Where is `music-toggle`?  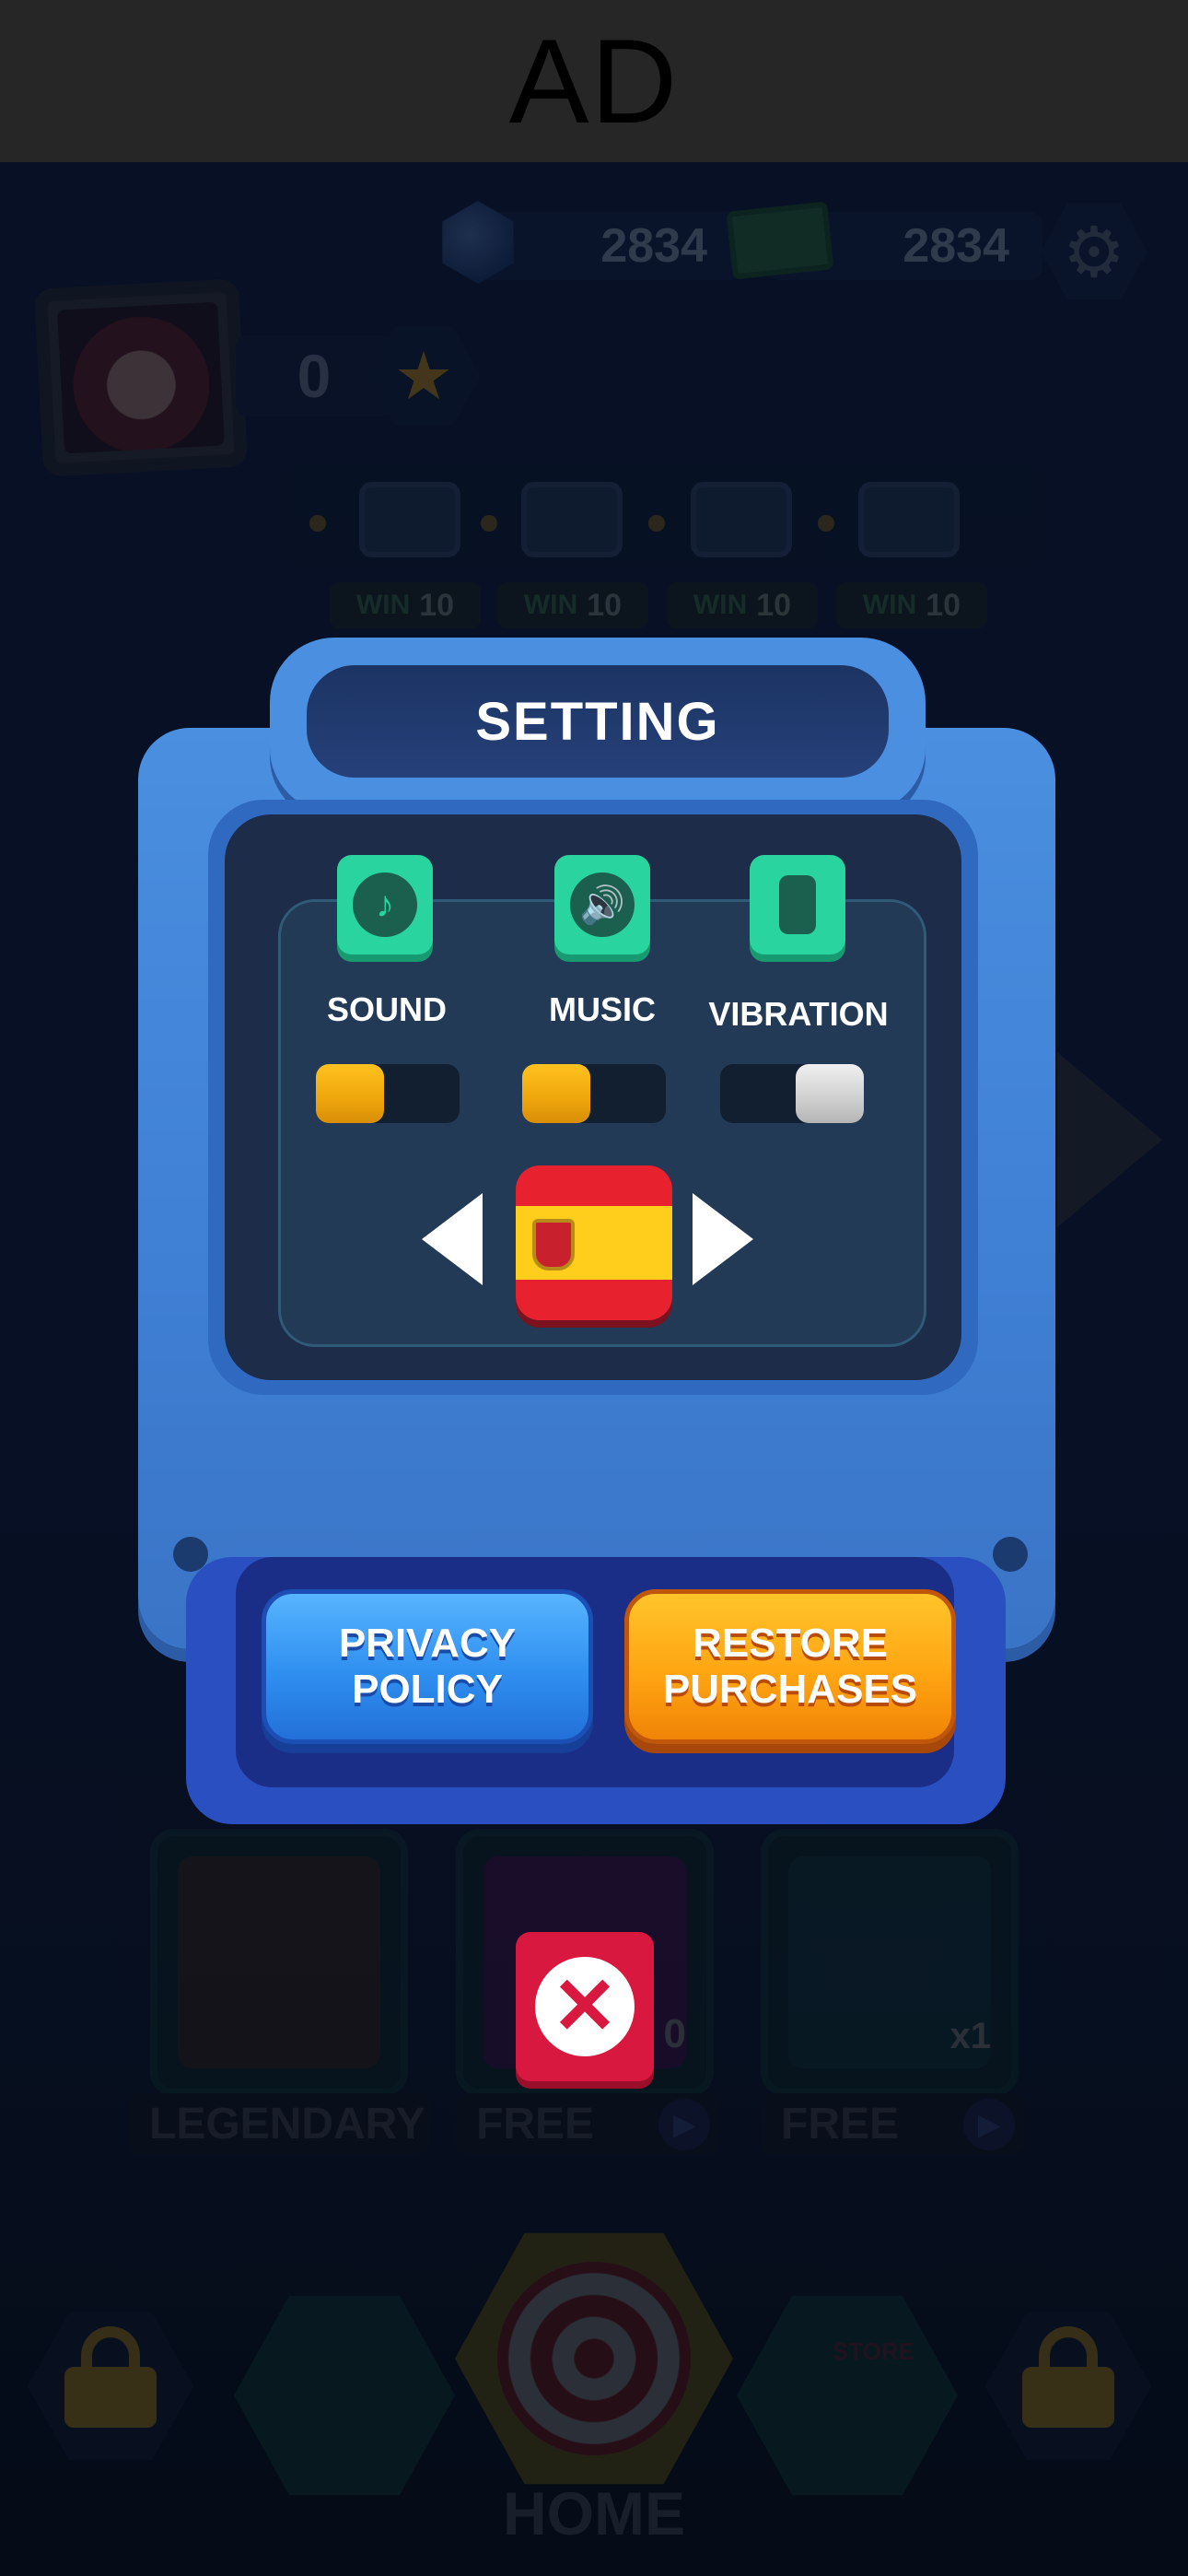 music-toggle is located at coordinates (594, 1093).